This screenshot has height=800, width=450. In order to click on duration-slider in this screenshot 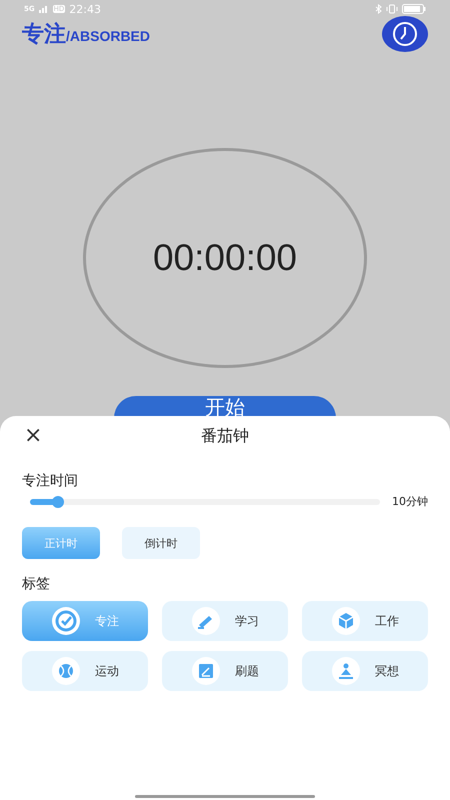, I will do `click(205, 501)`.